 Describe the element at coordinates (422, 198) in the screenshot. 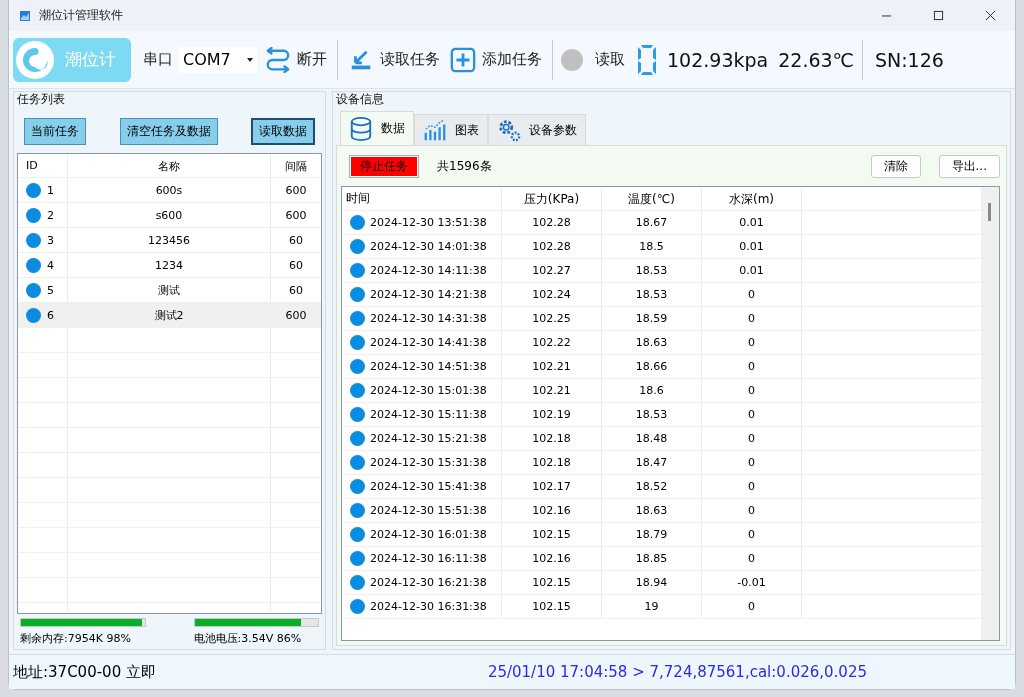

I see `column-header: 时间` at that location.